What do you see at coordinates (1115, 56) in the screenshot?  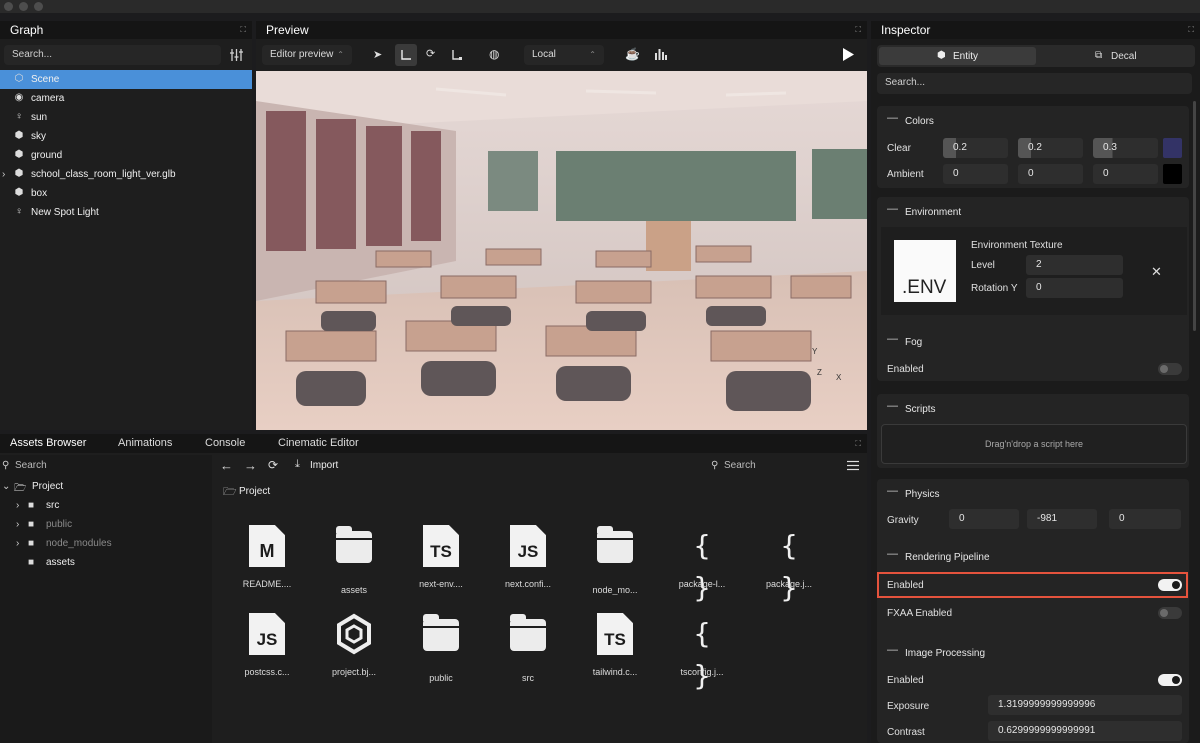 I see `tab-decal: ⧉ Decal` at bounding box center [1115, 56].